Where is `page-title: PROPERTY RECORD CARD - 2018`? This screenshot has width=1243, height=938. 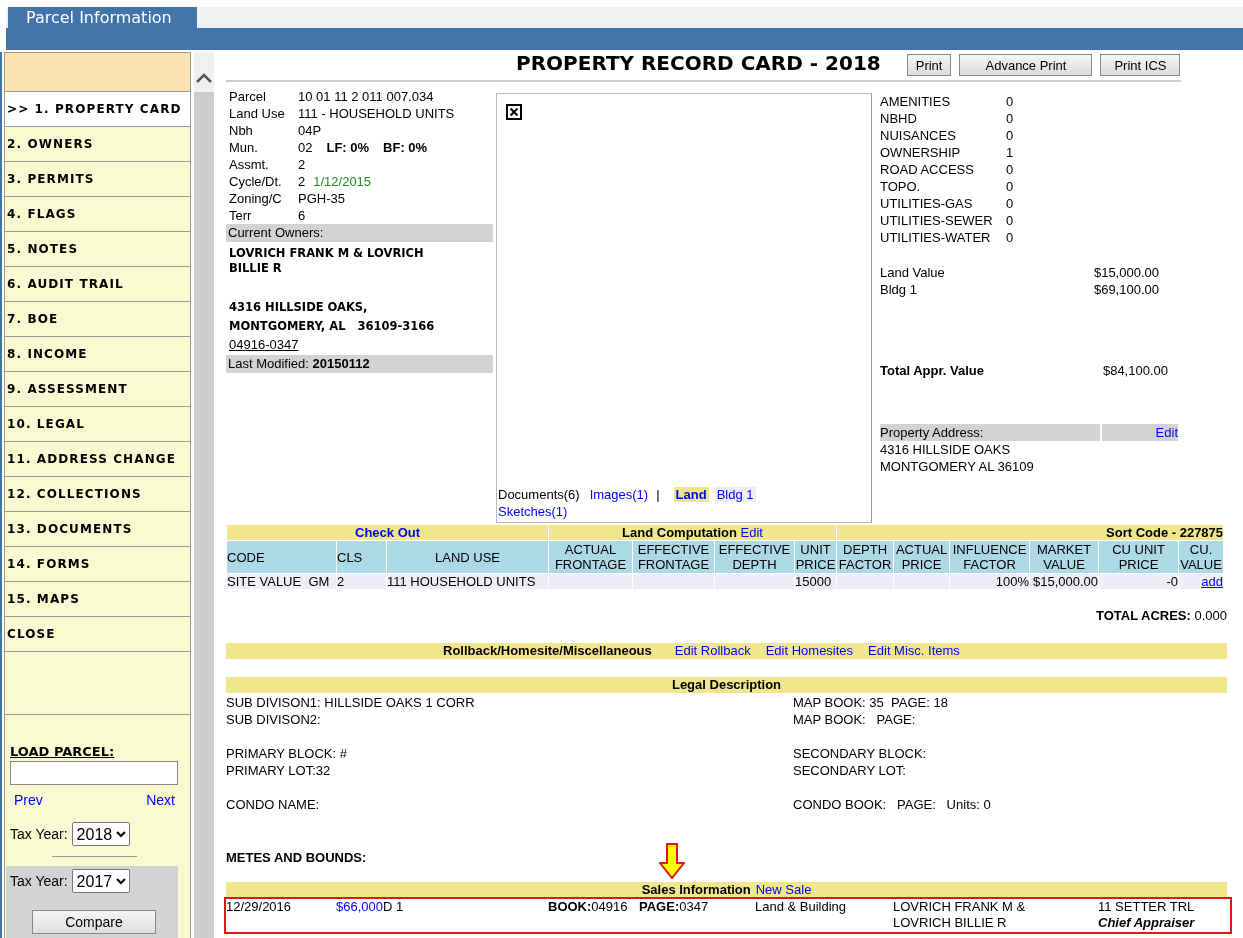
page-title: PROPERTY RECORD CARD - 2018 is located at coordinates (698, 63).